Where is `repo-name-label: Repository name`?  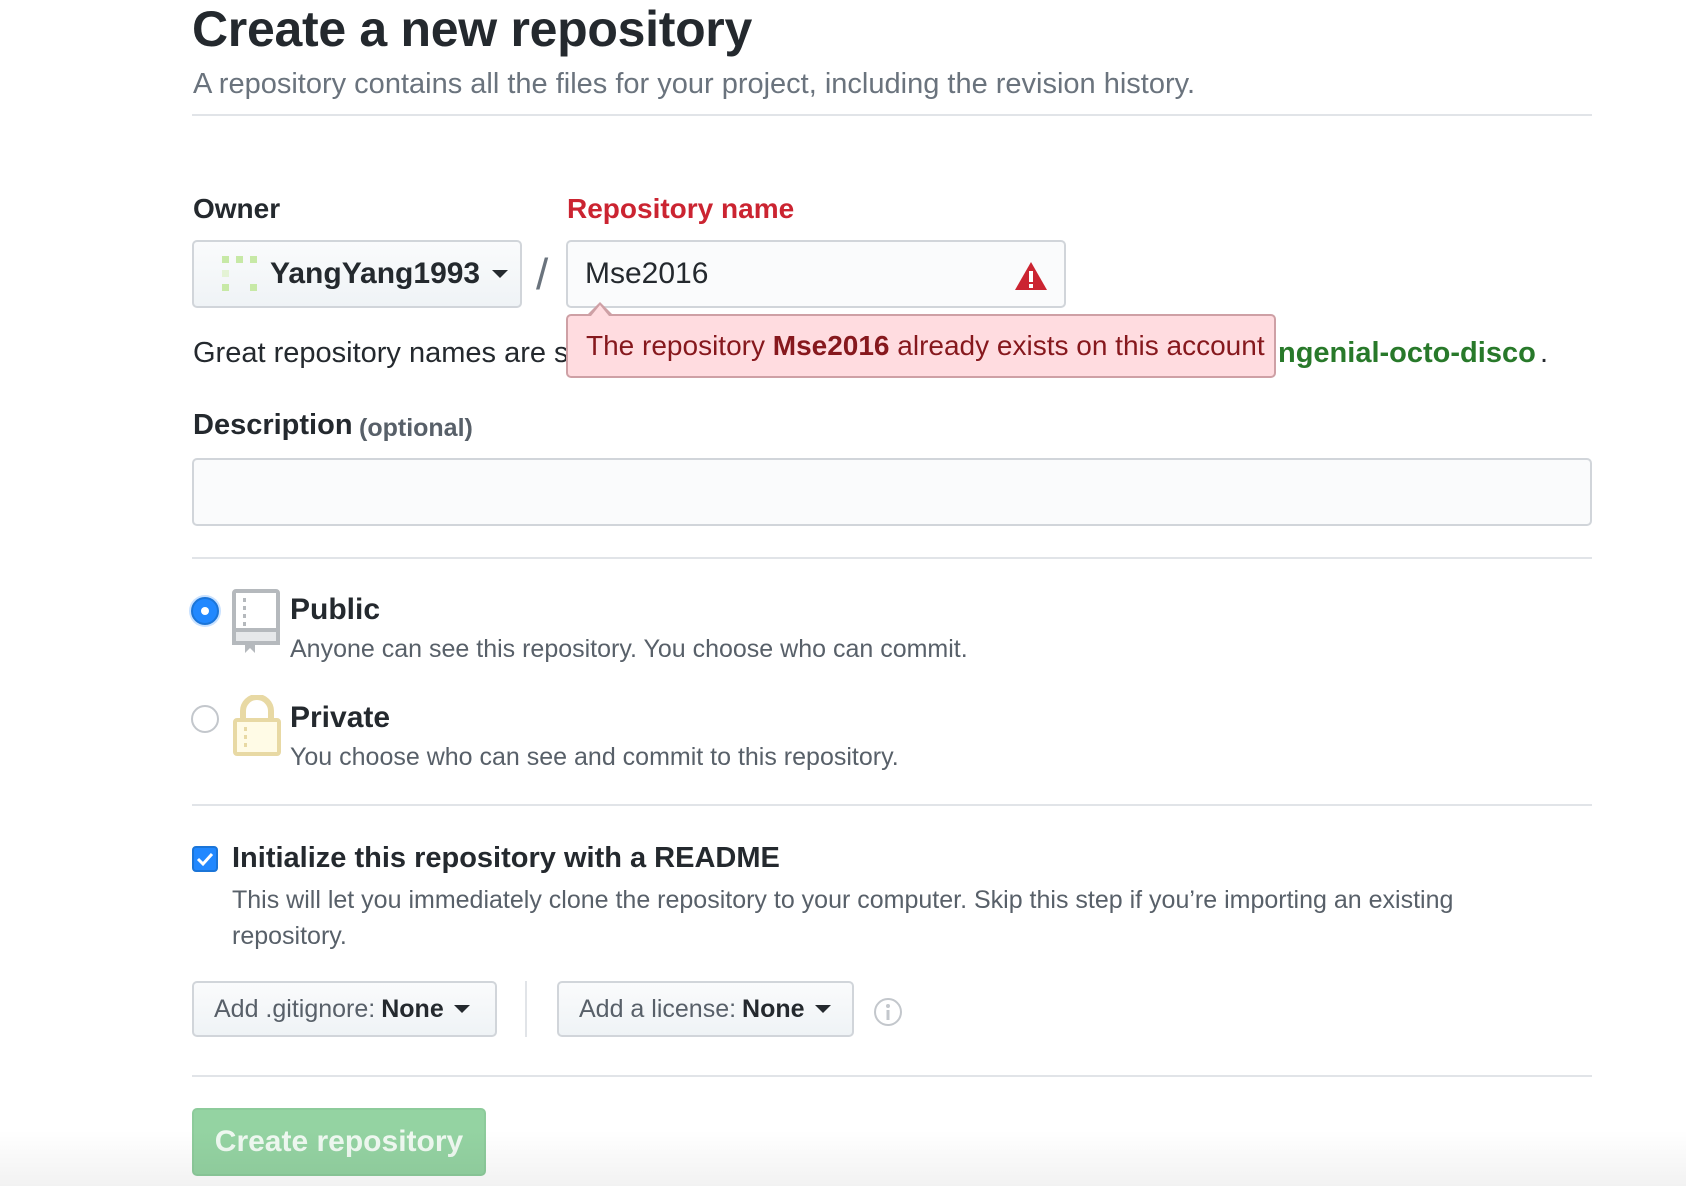
repo-name-label: Repository name is located at coordinates (681, 208).